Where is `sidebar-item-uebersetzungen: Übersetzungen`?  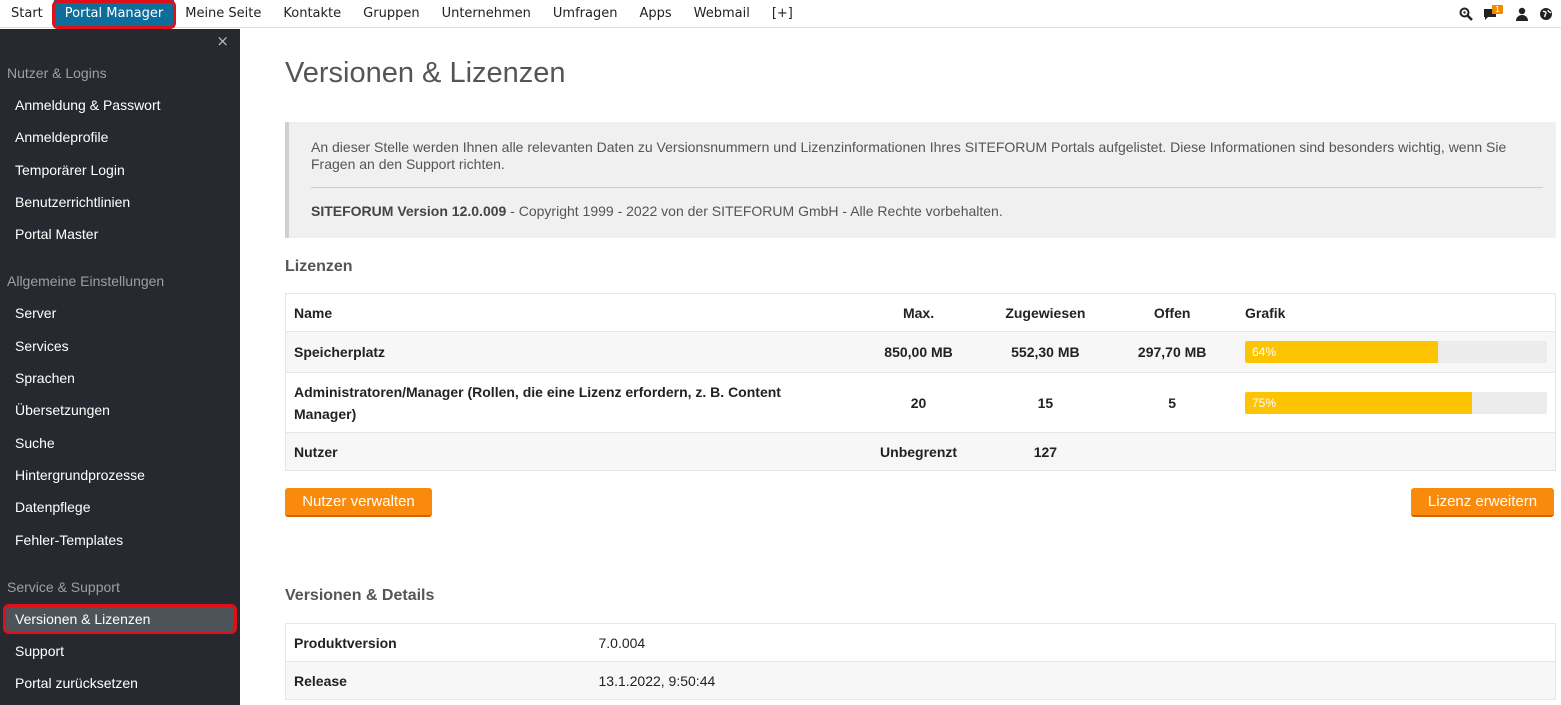
sidebar-item-uebersetzungen: Übersetzungen is located at coordinates (62, 410).